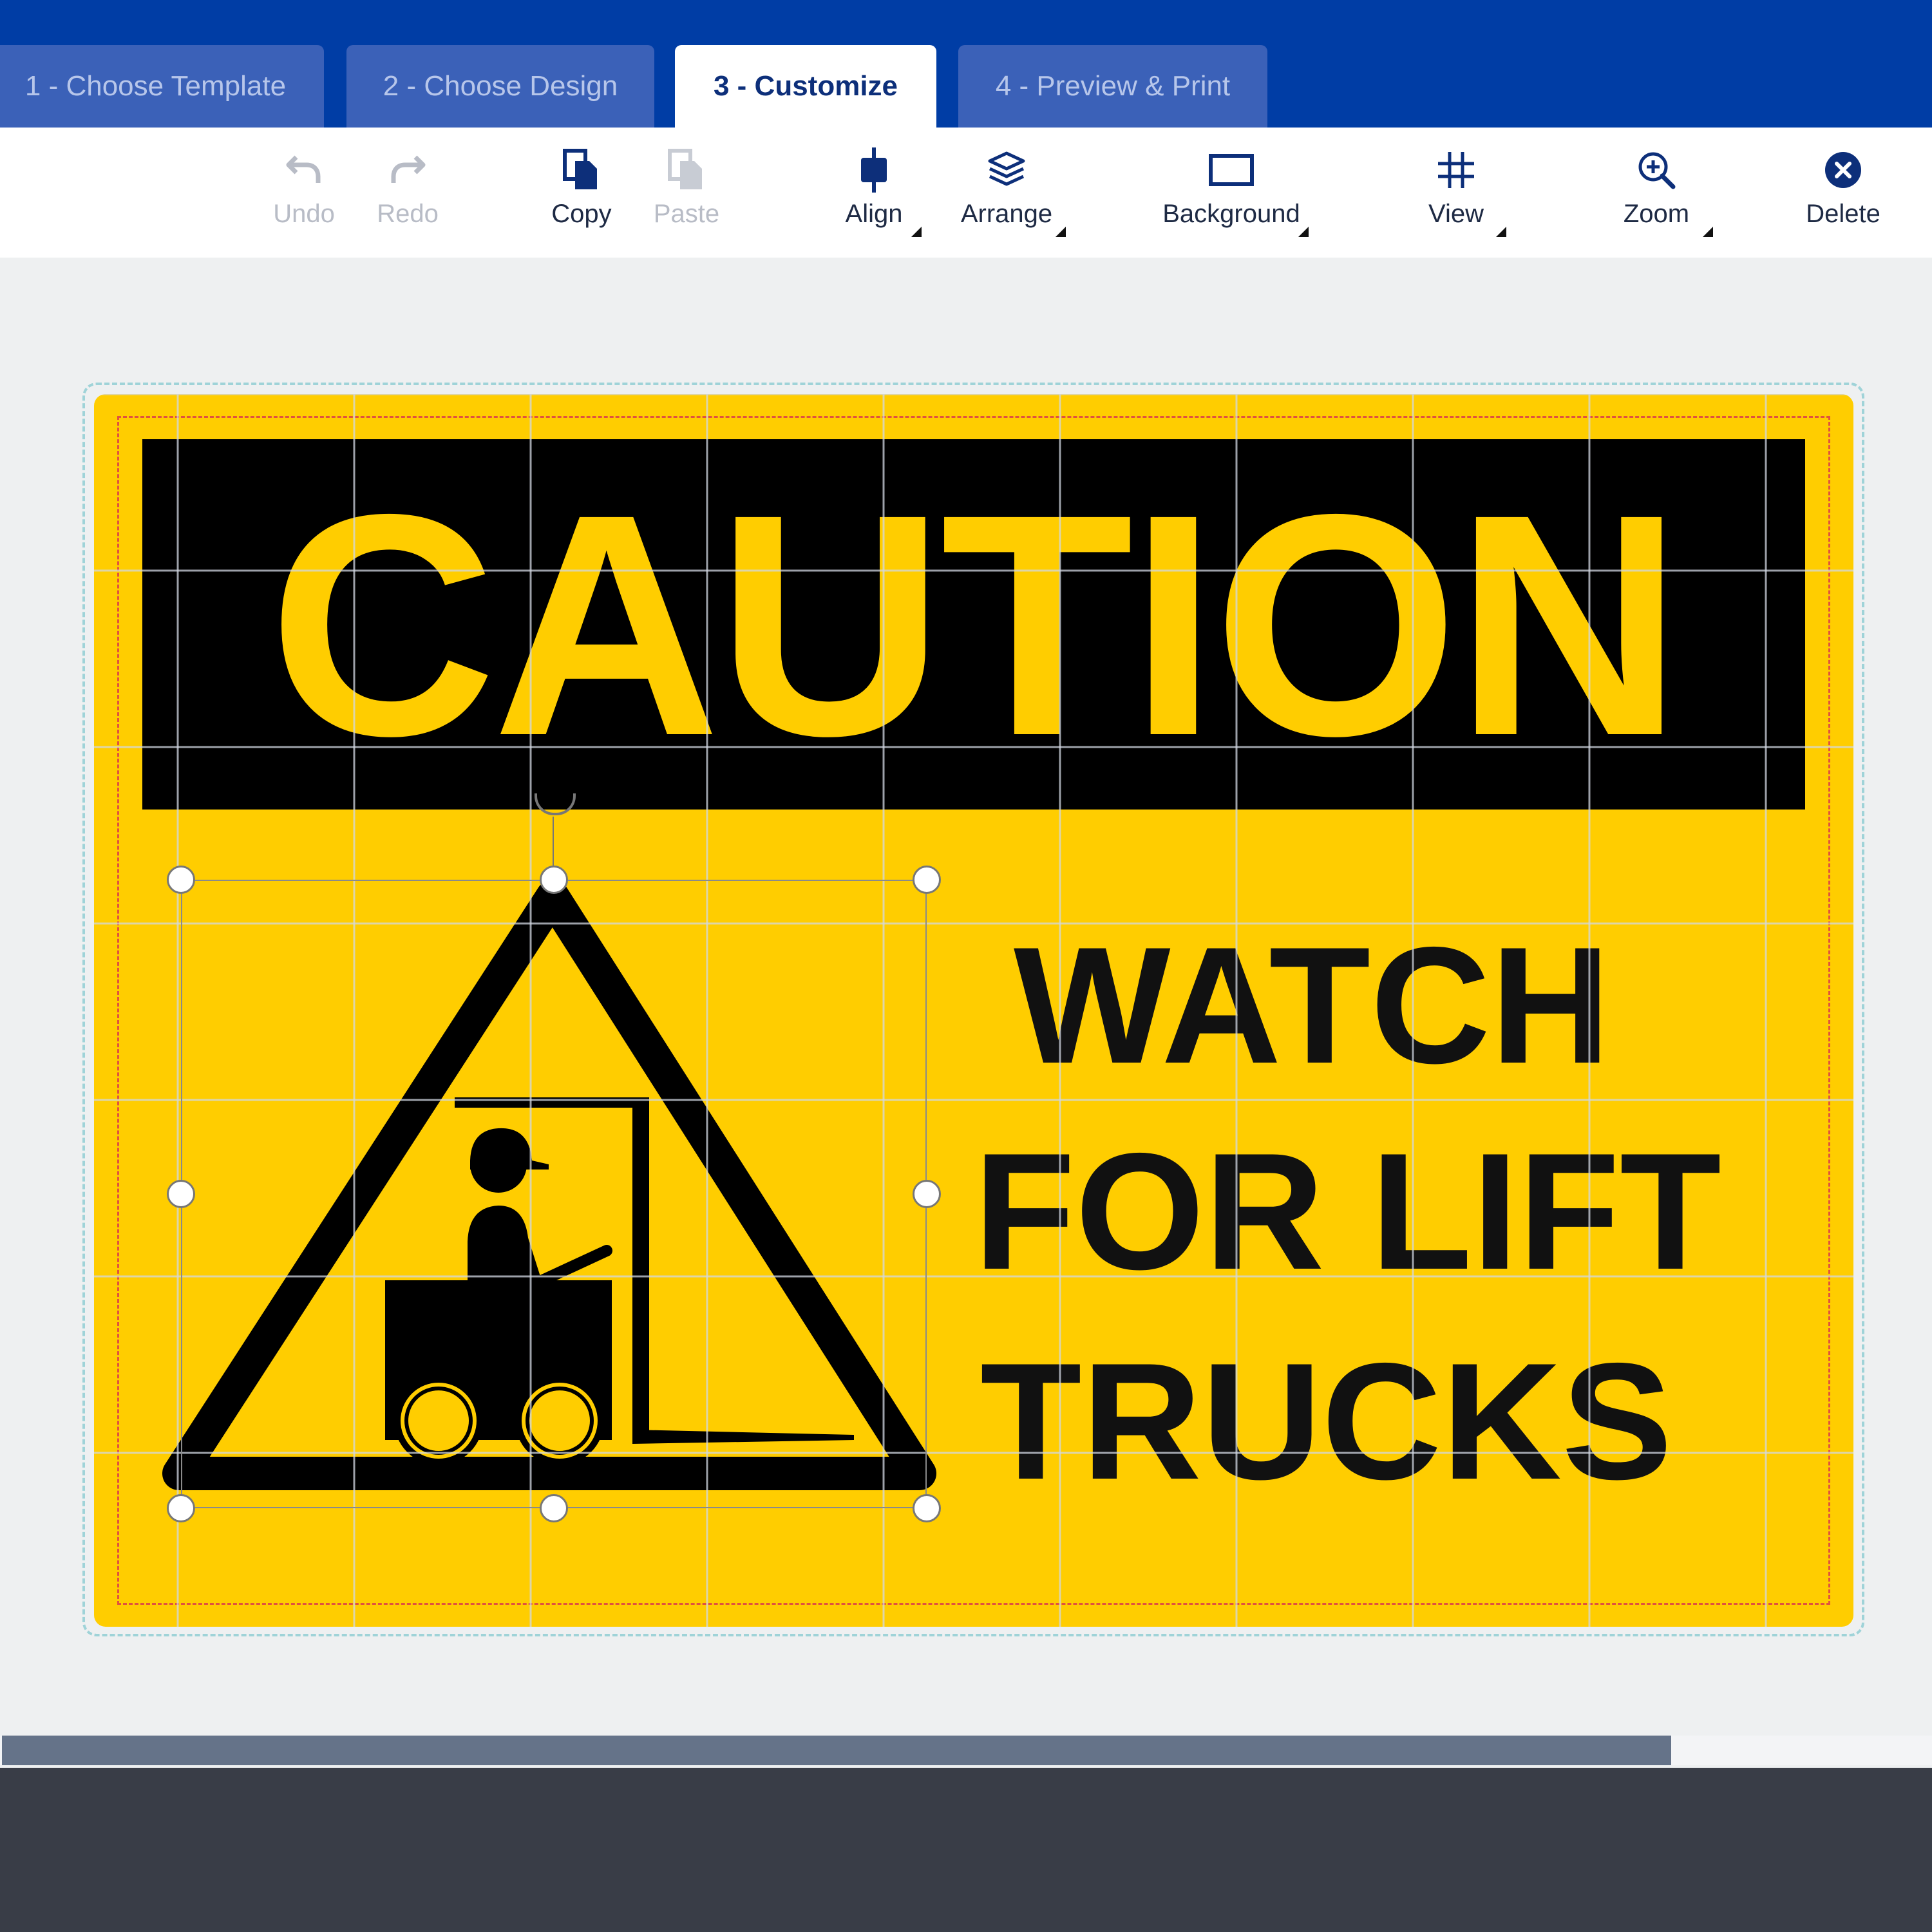 Image resolution: width=1932 pixels, height=1932 pixels. I want to click on align-icon, so click(874, 170).